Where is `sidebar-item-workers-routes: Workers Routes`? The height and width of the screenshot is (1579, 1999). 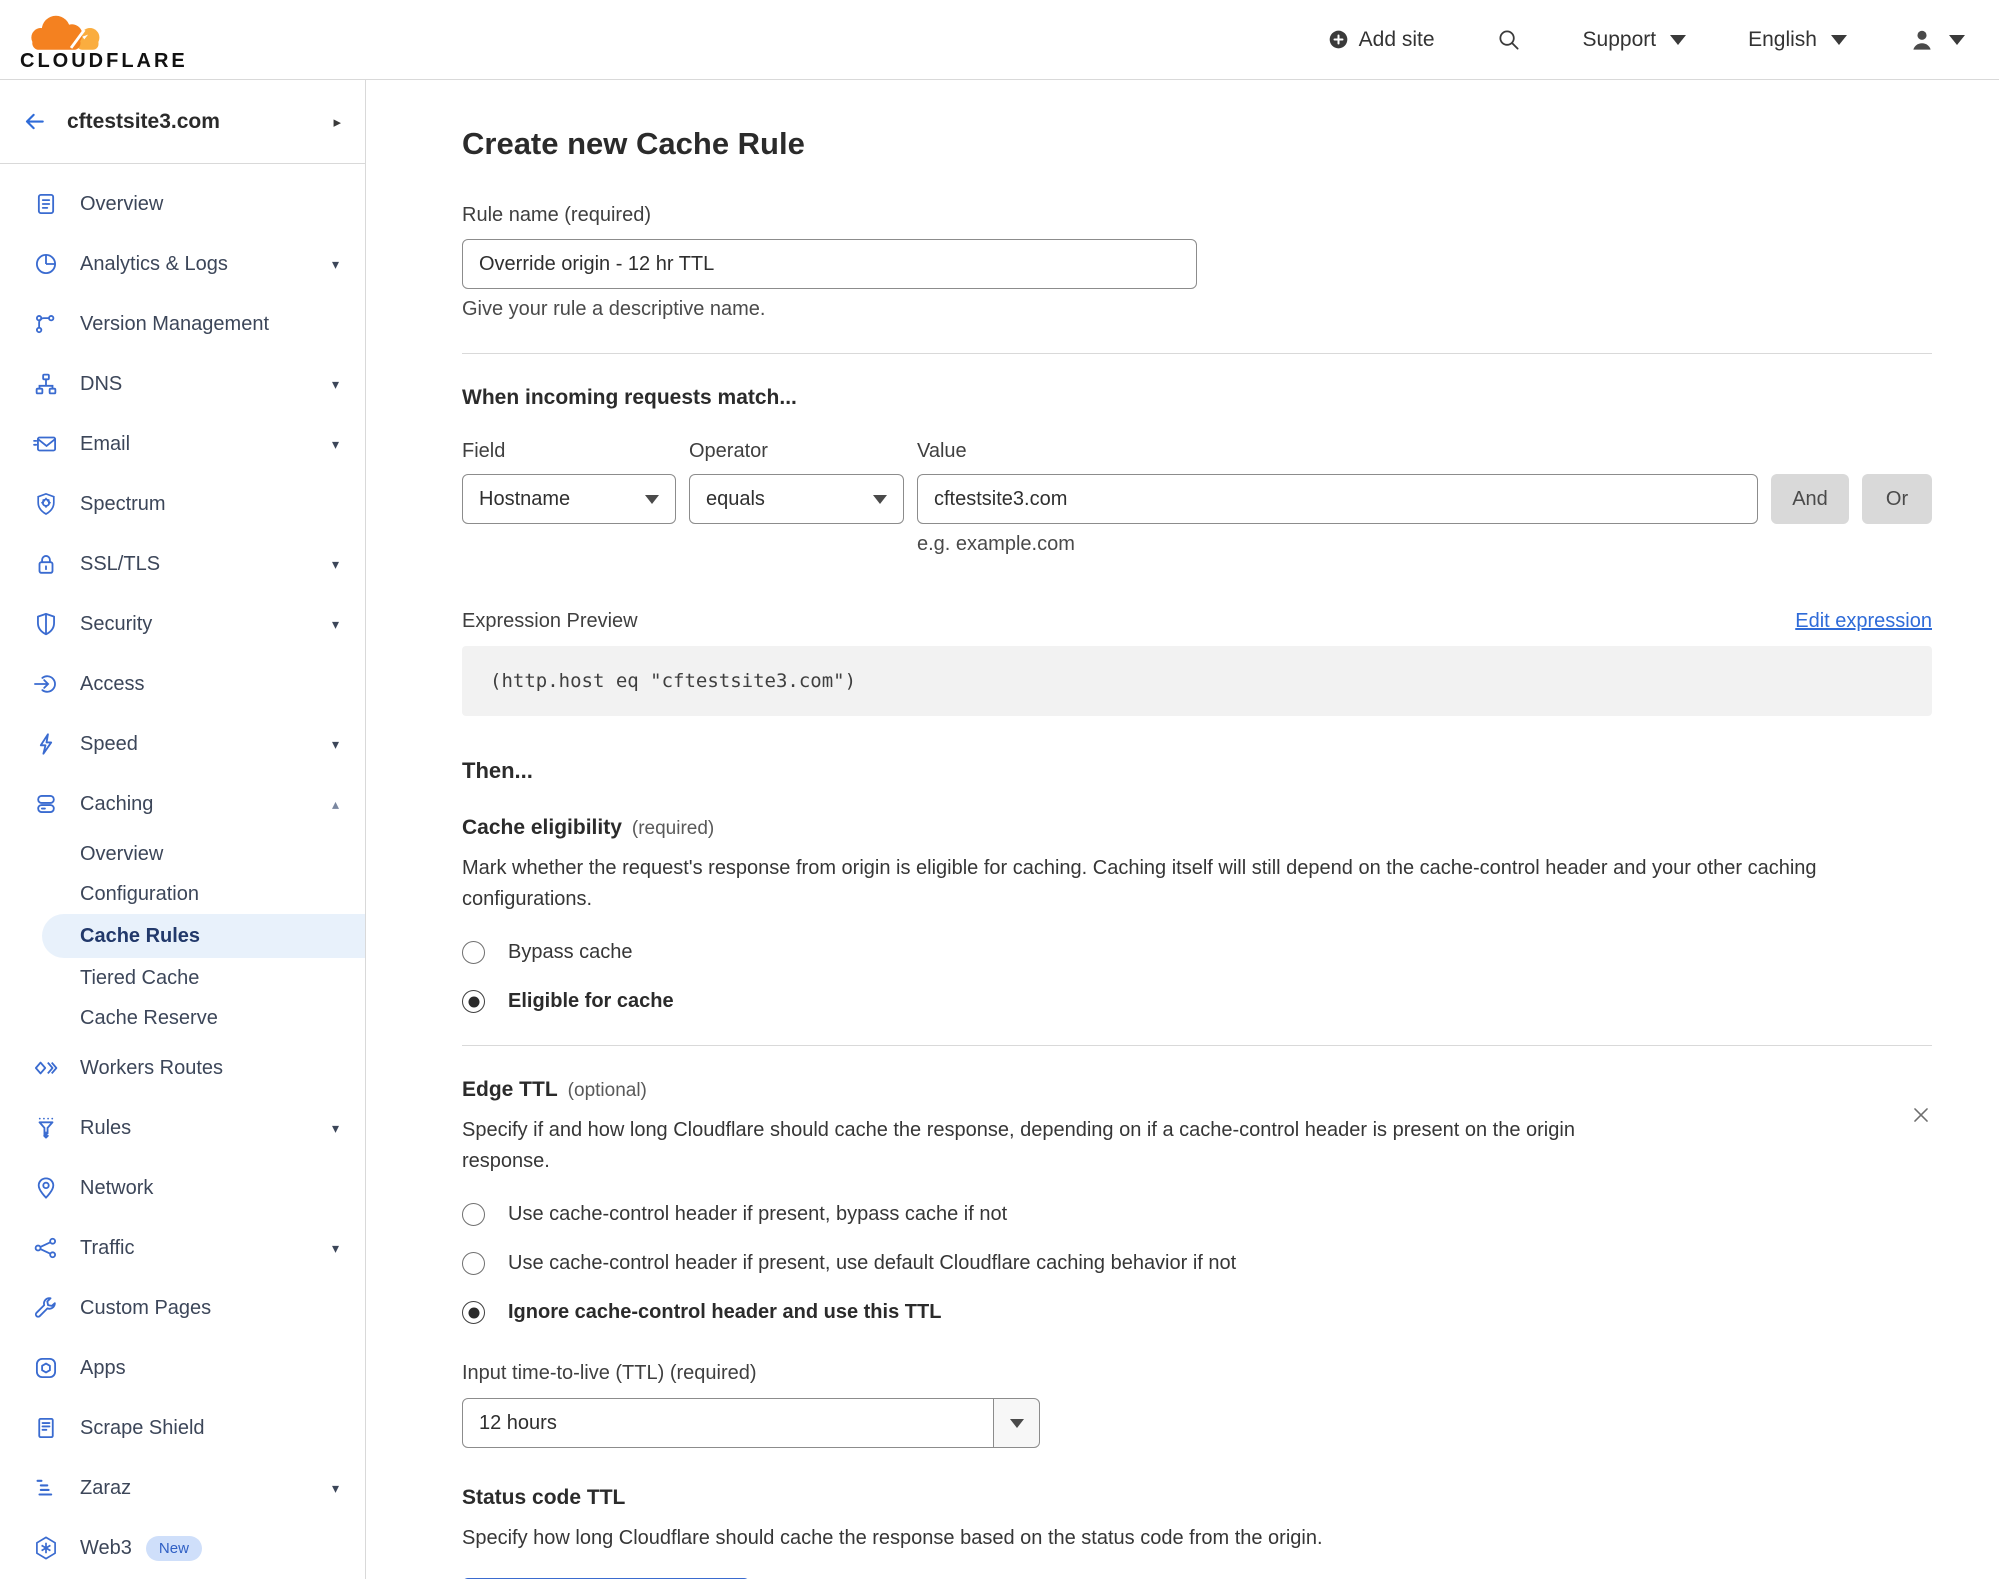
sidebar-item-workers-routes: Workers Routes is located at coordinates (182, 1068).